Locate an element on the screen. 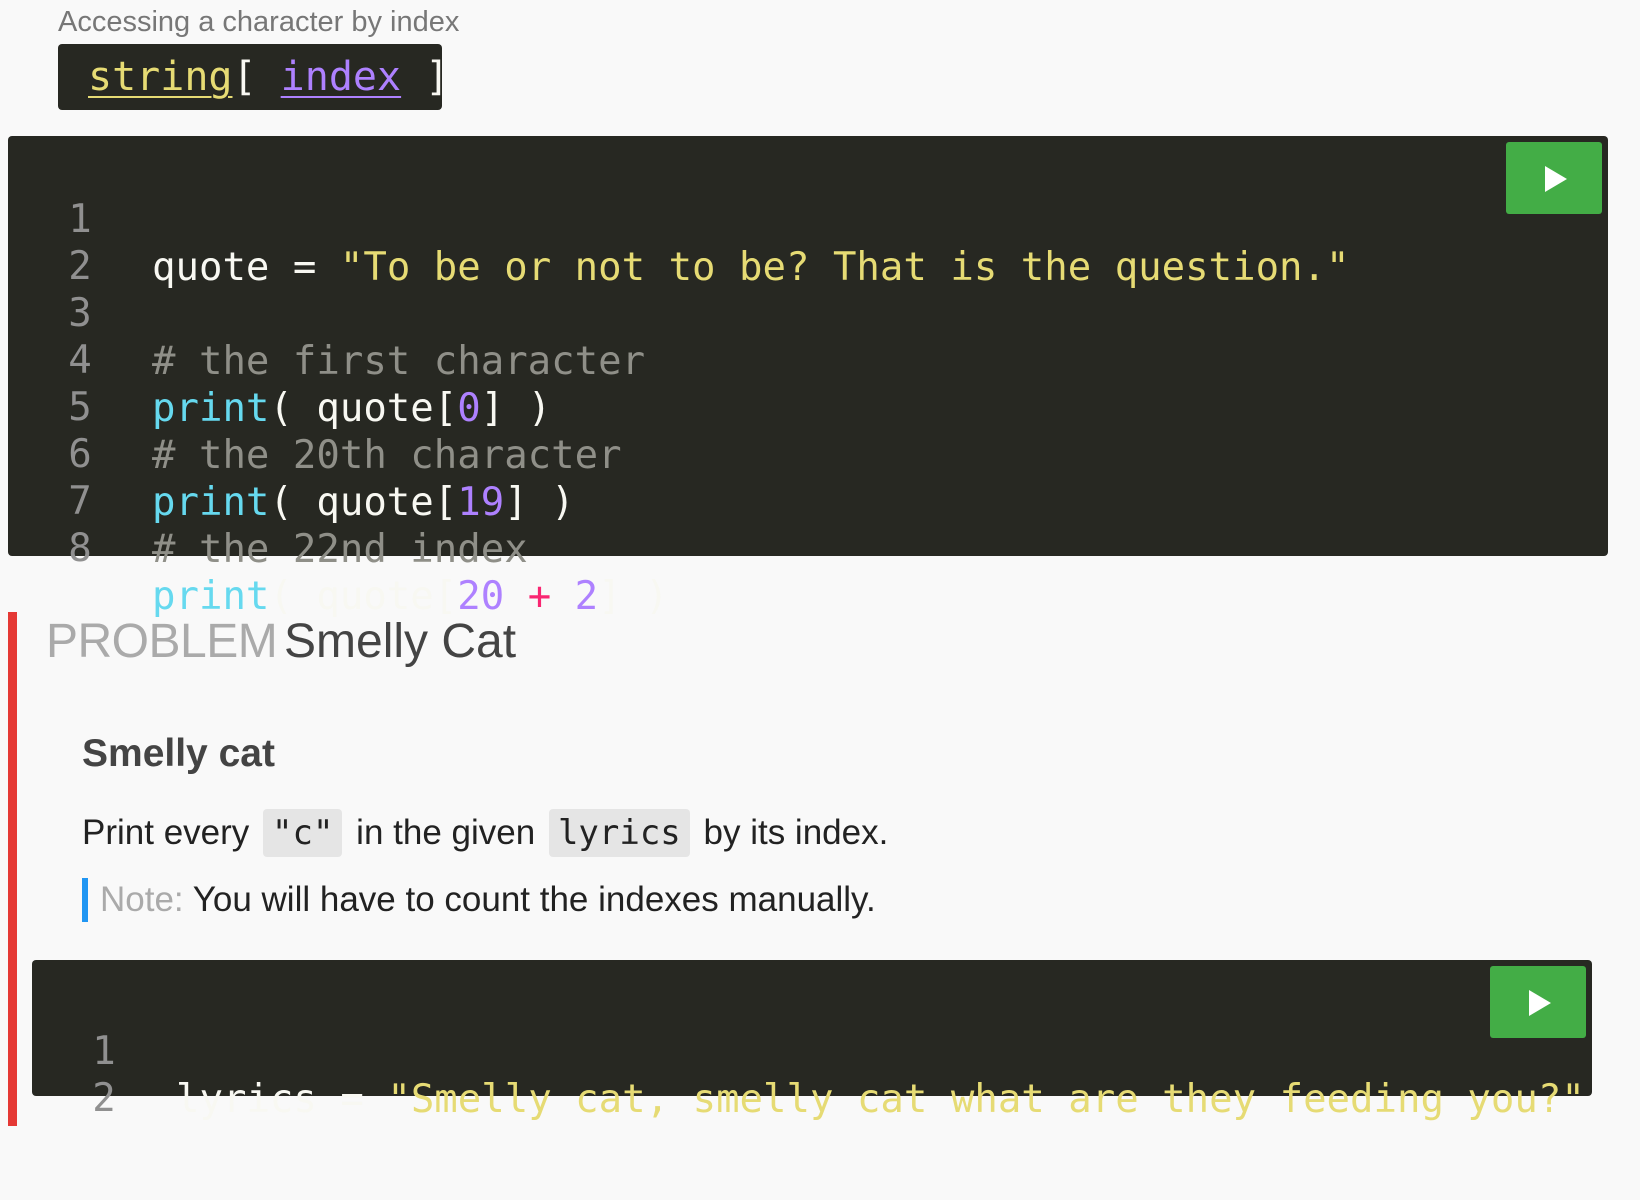 Image resolution: width=1640 pixels, height=1200 pixels. inline-code: "c" is located at coordinates (303, 833).